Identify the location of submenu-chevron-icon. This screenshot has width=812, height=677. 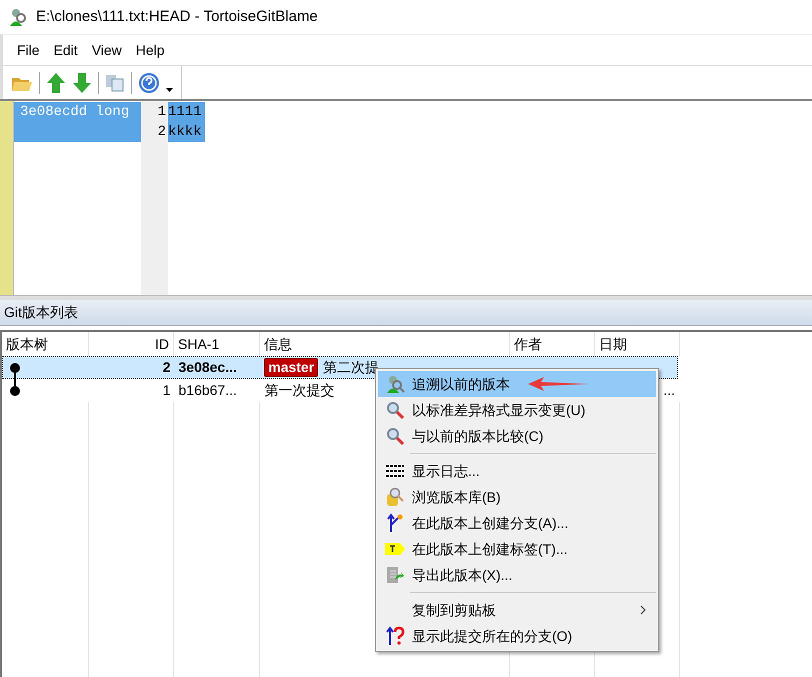
(643, 610).